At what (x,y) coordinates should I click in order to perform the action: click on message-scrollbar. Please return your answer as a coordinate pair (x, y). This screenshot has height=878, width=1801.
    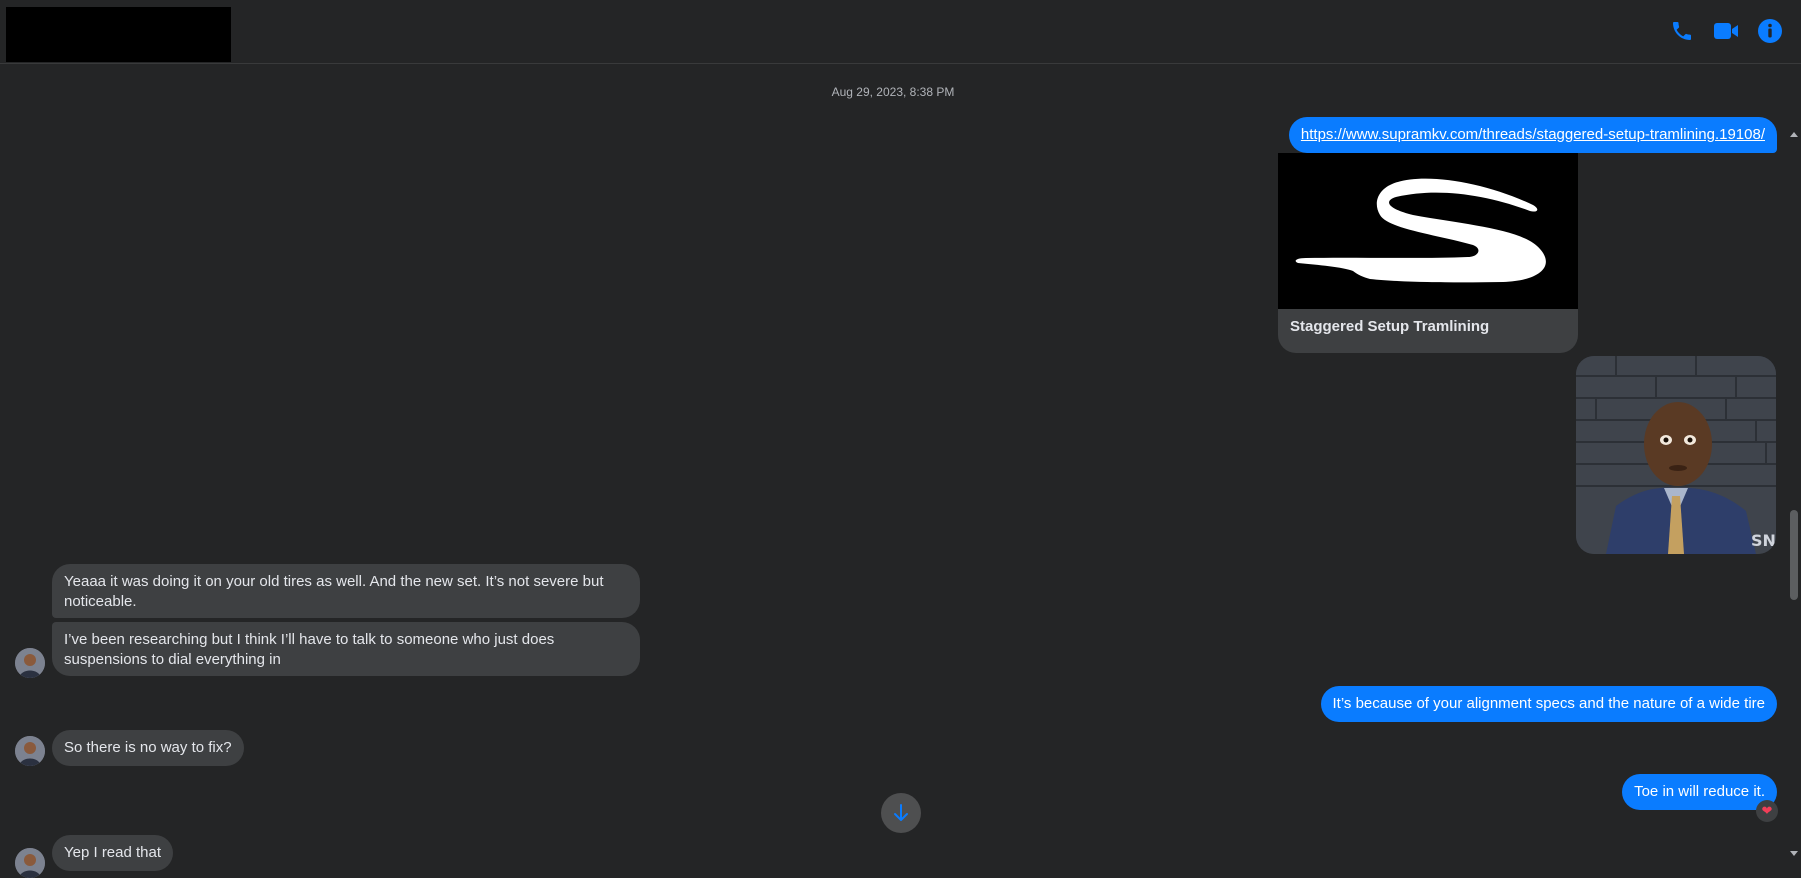
    Looking at the image, I should click on (1794, 462).